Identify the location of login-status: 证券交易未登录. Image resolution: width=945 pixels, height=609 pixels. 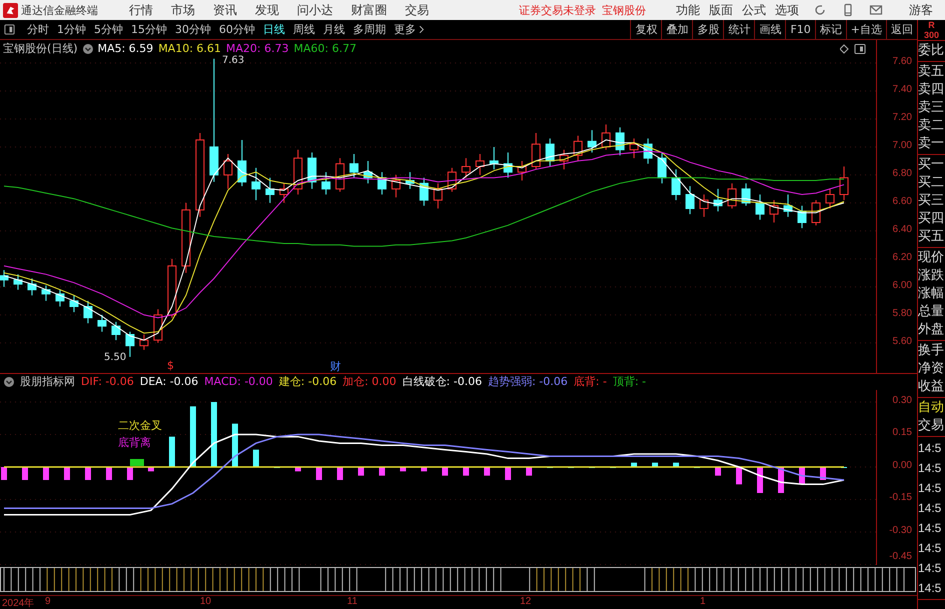
(557, 10).